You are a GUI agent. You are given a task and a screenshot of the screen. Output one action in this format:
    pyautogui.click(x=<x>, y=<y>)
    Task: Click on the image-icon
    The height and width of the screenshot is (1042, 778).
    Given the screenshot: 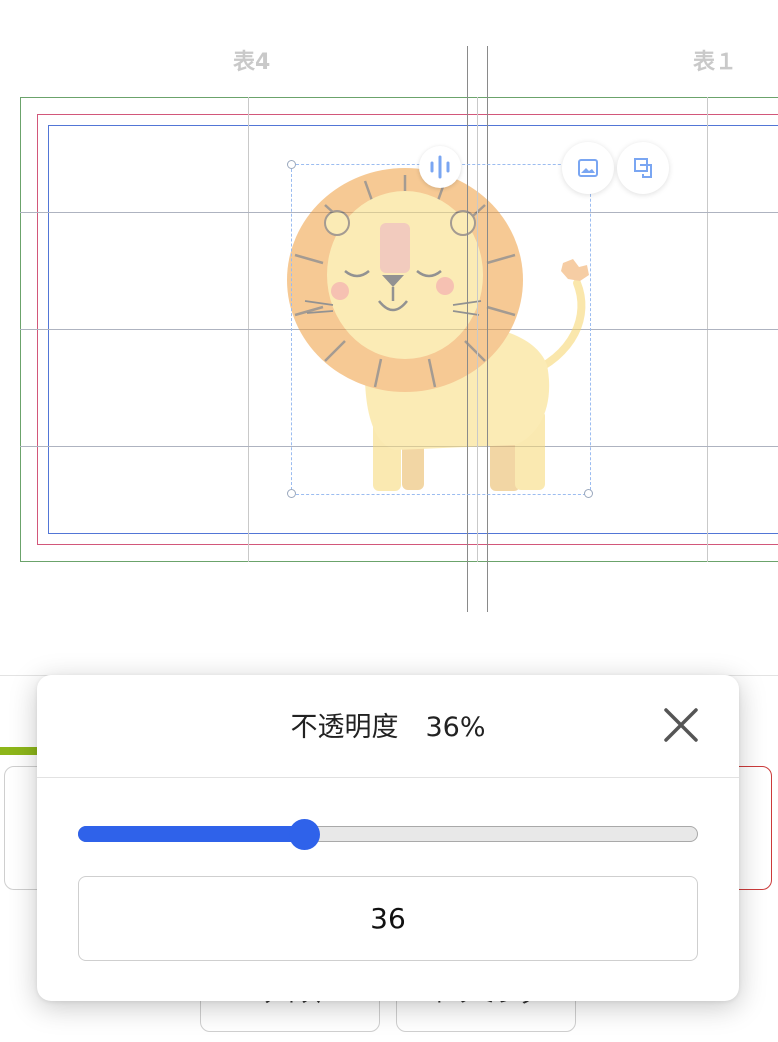 What is the action you would take?
    pyautogui.click(x=588, y=168)
    